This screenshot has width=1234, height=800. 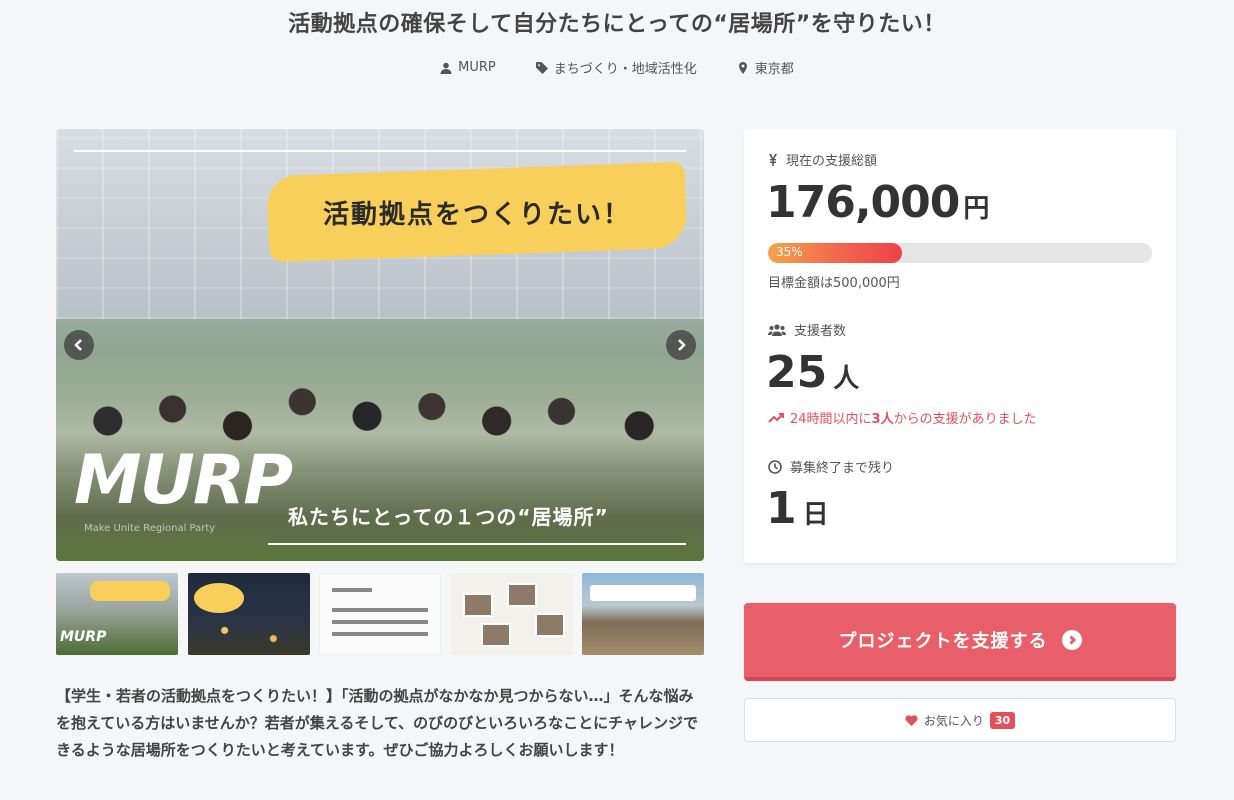 I want to click on hero-banner: 活動拠点をつくりたい！, so click(x=477, y=212).